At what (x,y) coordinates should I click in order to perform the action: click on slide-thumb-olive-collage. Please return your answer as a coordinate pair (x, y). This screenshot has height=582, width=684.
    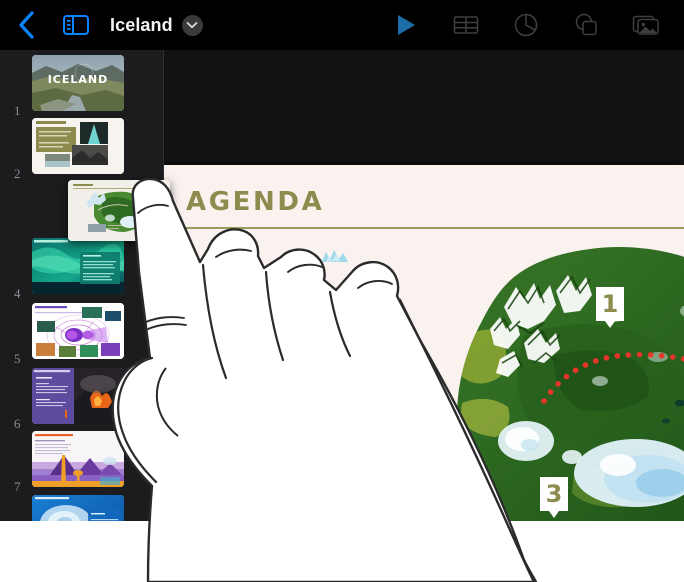
    Looking at the image, I should click on (78, 146).